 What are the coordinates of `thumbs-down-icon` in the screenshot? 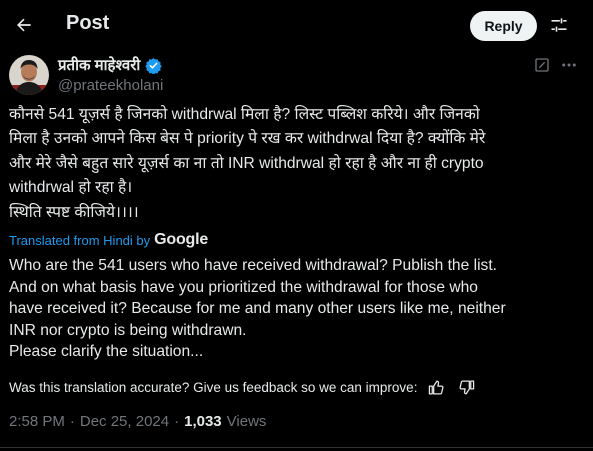 It's located at (467, 387).